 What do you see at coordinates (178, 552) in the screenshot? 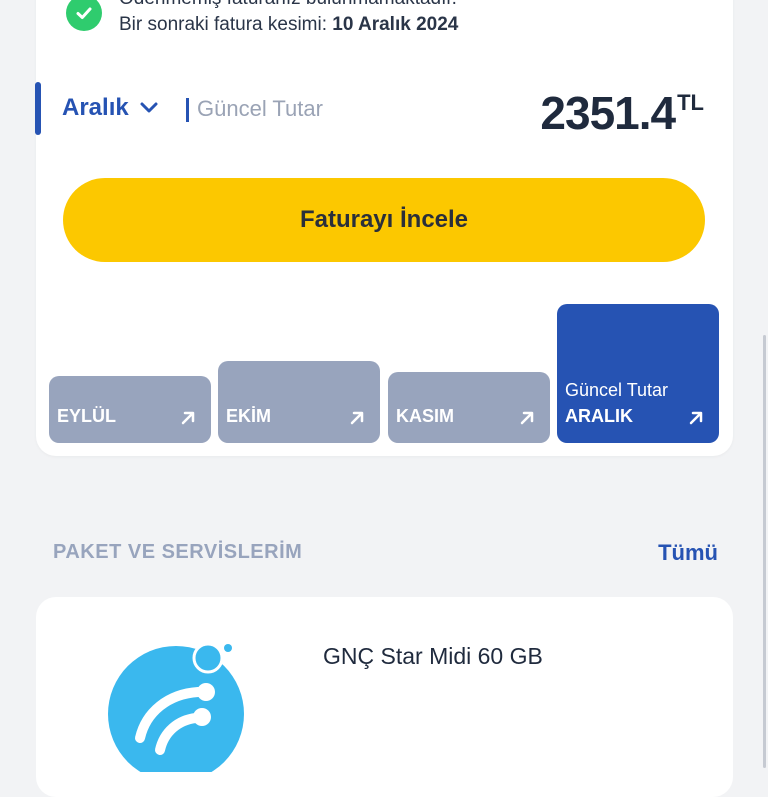
I see `section-title: PAKET VE SERVİSLERİM` at bounding box center [178, 552].